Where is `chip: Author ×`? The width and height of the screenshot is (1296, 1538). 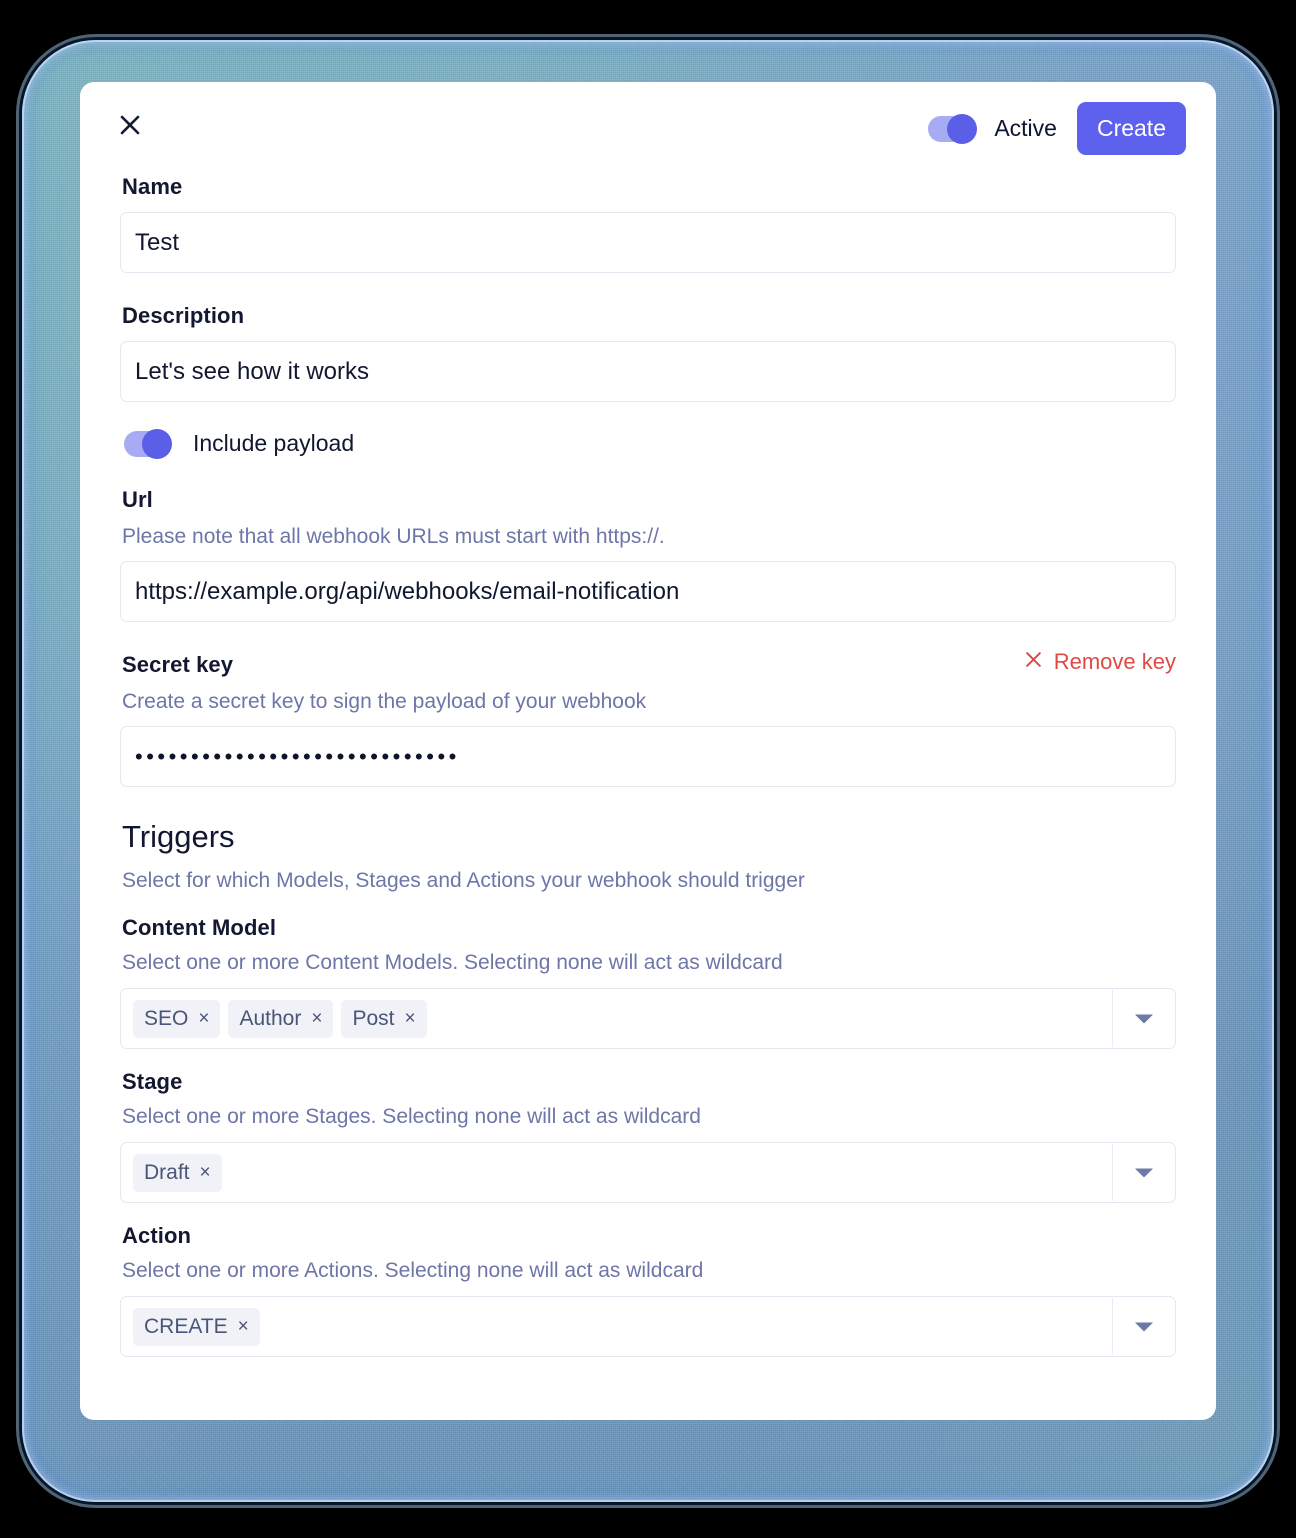 chip: Author × is located at coordinates (281, 1018).